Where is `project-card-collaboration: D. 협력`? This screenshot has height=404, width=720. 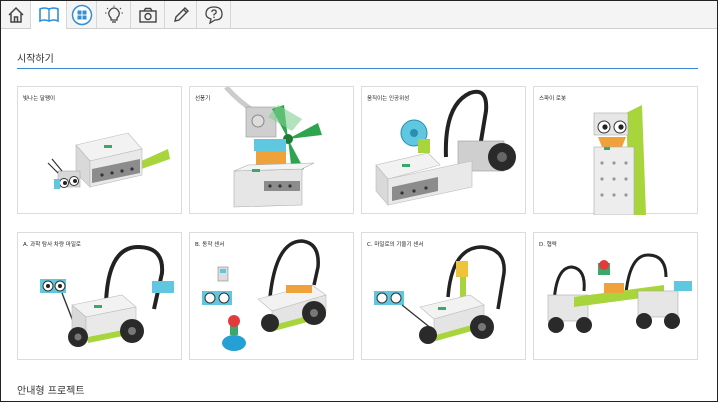 project-card-collaboration: D. 협력 is located at coordinates (615, 296).